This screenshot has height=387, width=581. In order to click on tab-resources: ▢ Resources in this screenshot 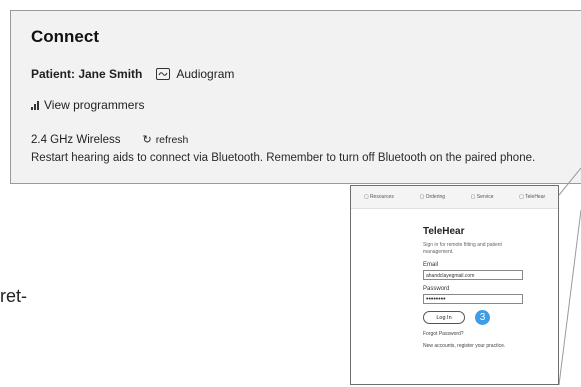, I will do `click(379, 197)`.